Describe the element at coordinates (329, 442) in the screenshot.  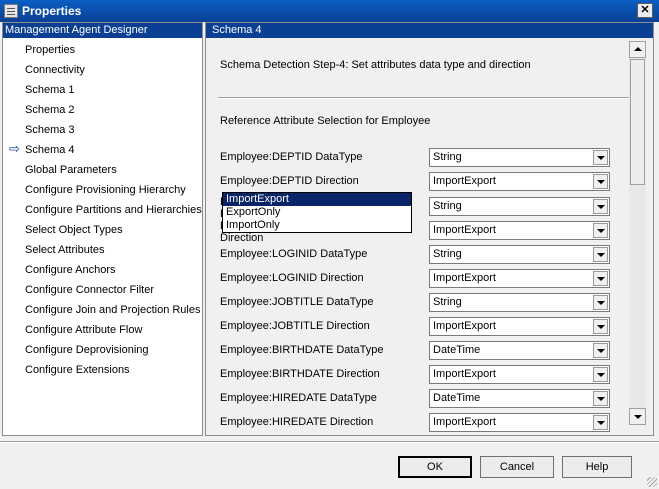
I see `footer-divider` at that location.